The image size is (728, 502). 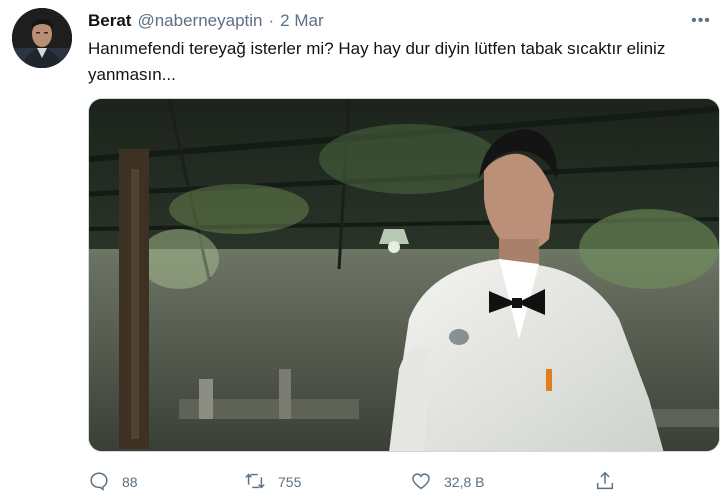 I want to click on retweet-button: 755, so click(x=272, y=482).